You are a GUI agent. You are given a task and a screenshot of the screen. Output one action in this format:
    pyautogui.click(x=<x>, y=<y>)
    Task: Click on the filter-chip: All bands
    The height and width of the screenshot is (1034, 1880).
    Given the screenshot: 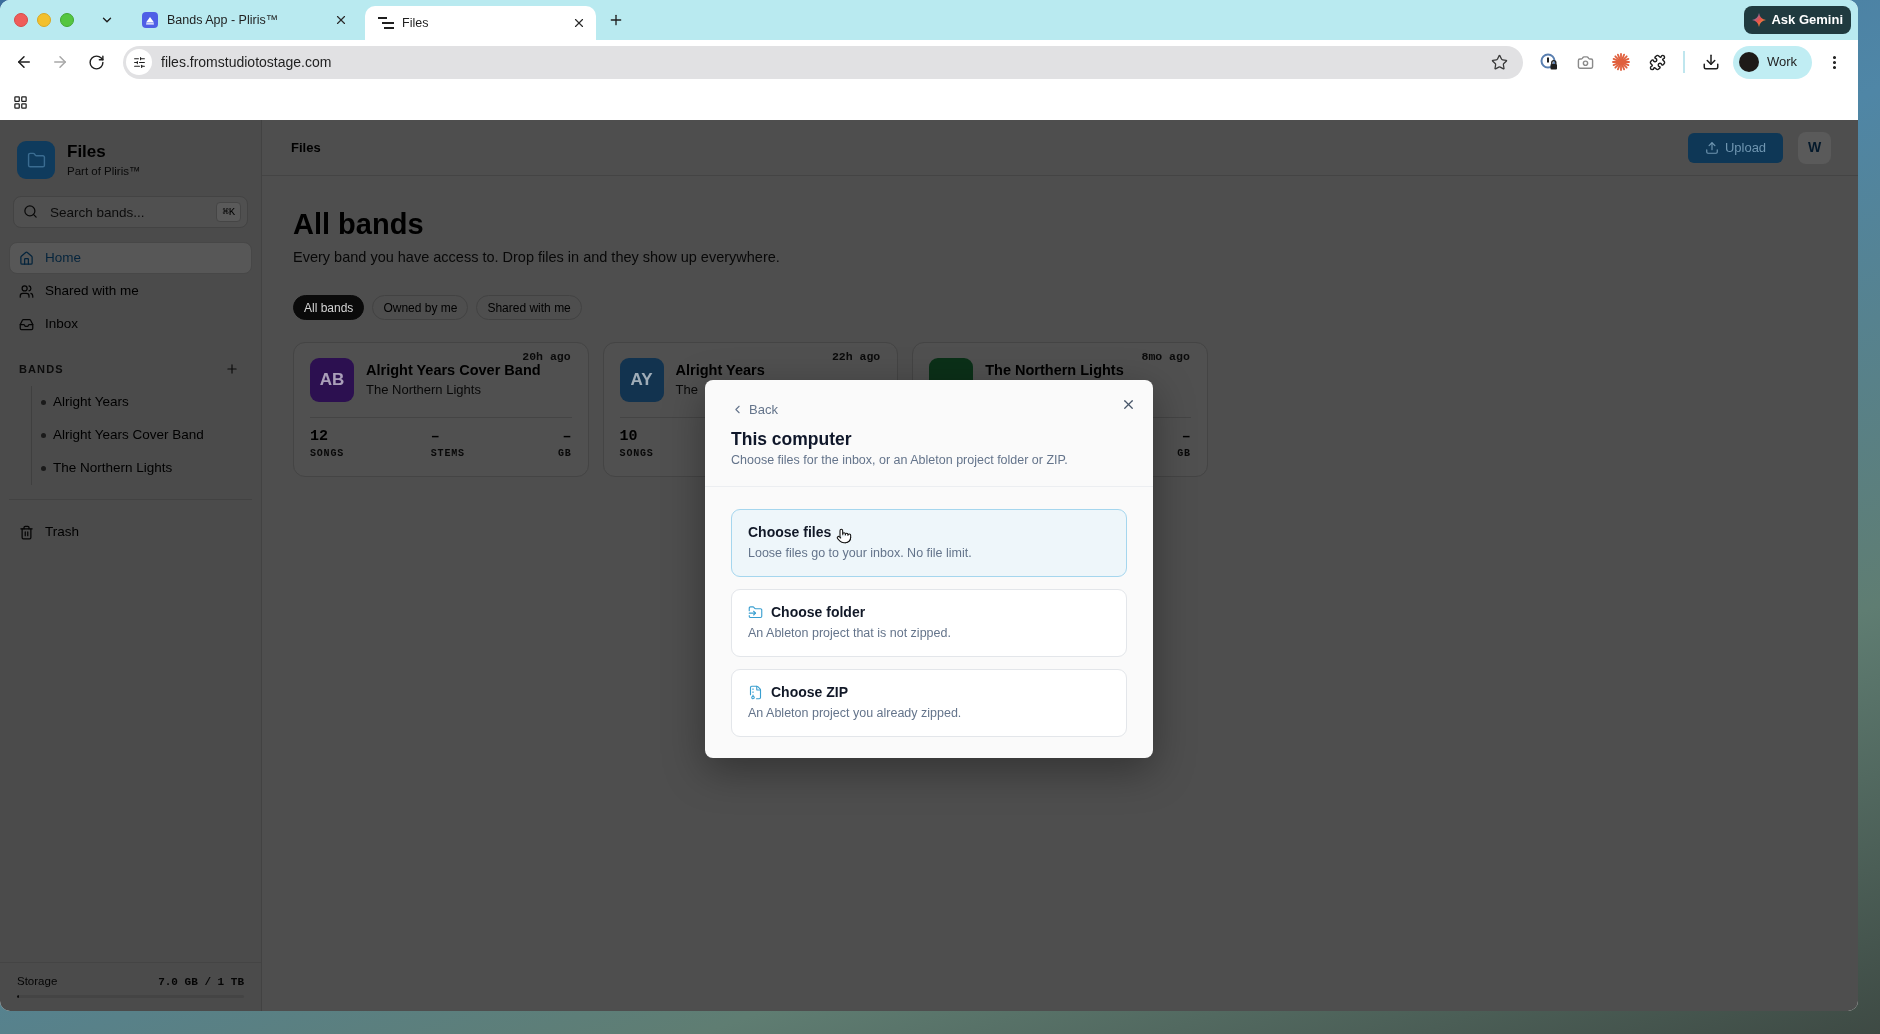 What is the action you would take?
    pyautogui.click(x=329, y=307)
    